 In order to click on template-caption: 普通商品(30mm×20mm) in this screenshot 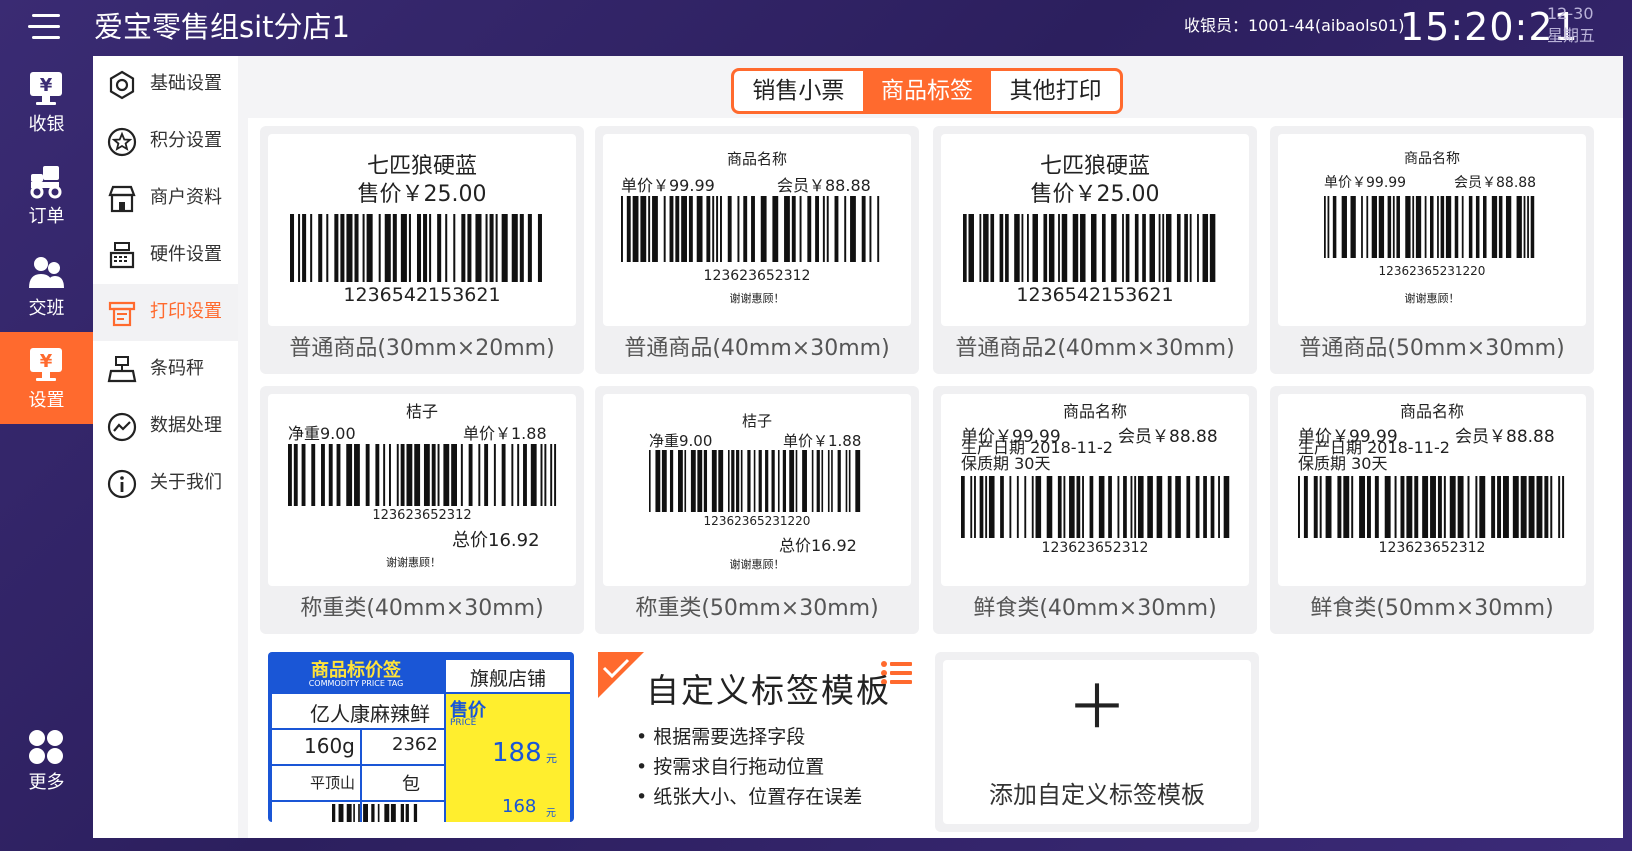, I will do `click(422, 348)`.